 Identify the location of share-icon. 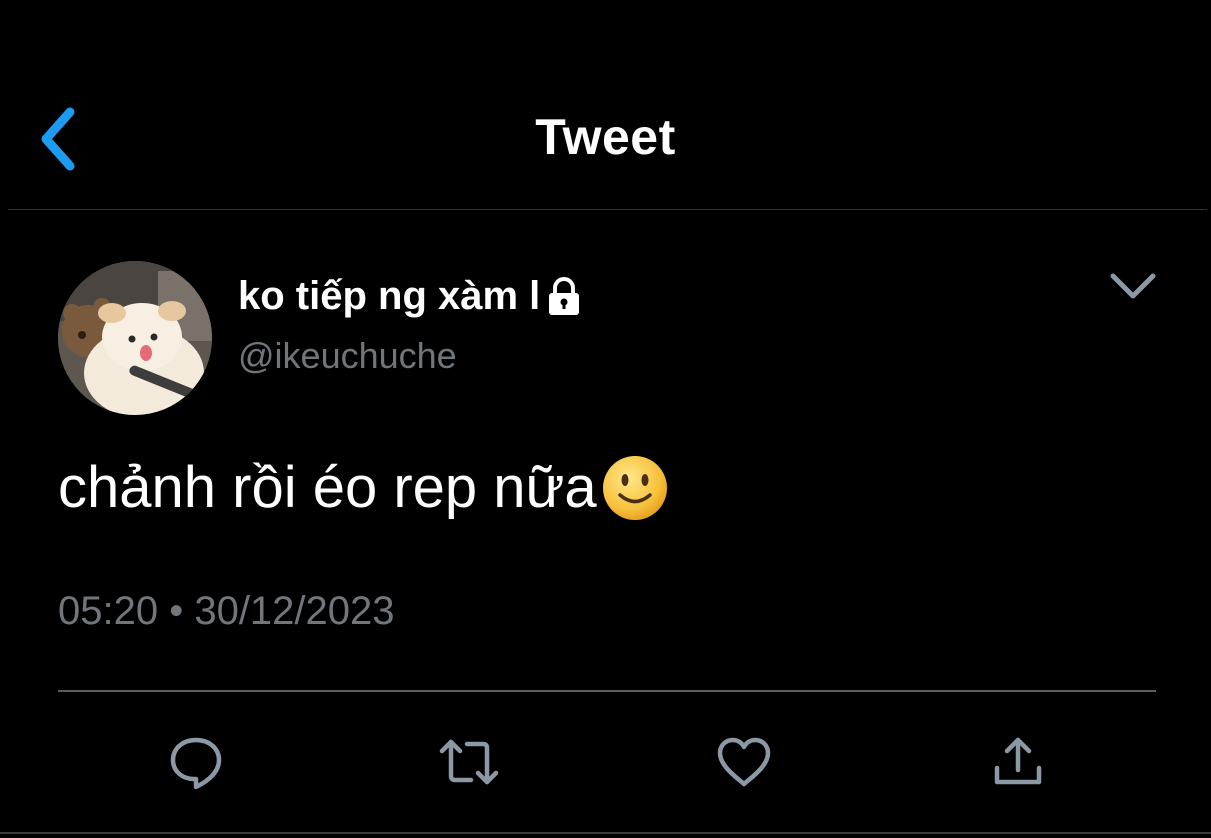
(1018, 761).